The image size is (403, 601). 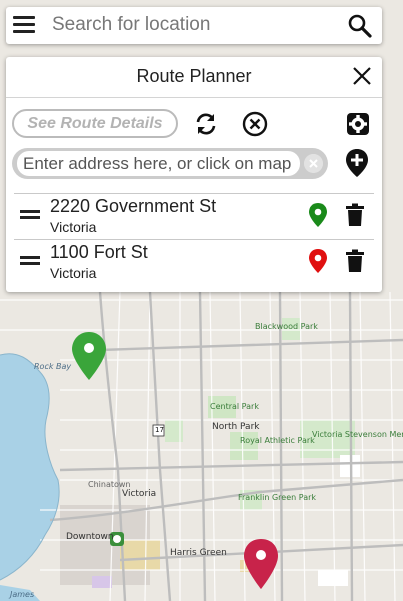 I want to click on map-label-royal-athletic-park: Royal Athletic Park, so click(x=277, y=440).